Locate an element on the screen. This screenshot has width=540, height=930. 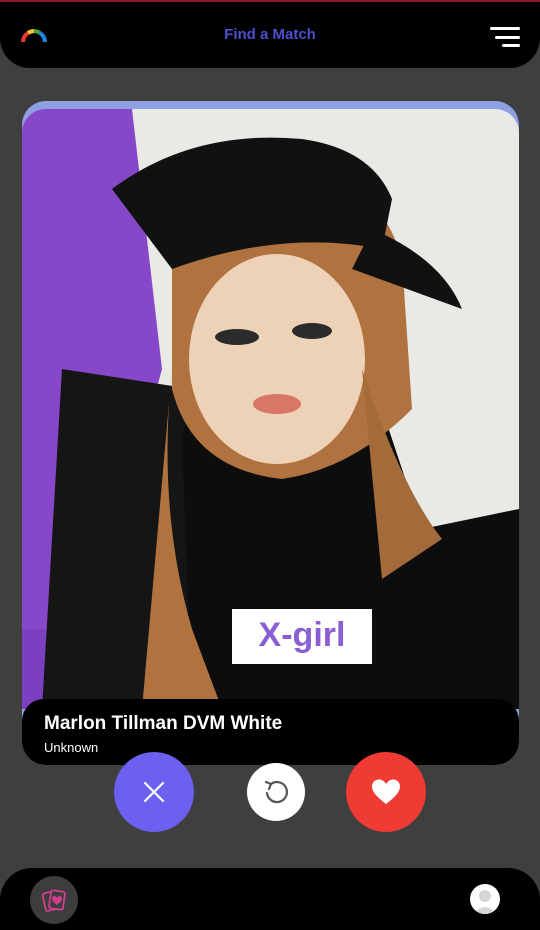
close-icon is located at coordinates (154, 792).